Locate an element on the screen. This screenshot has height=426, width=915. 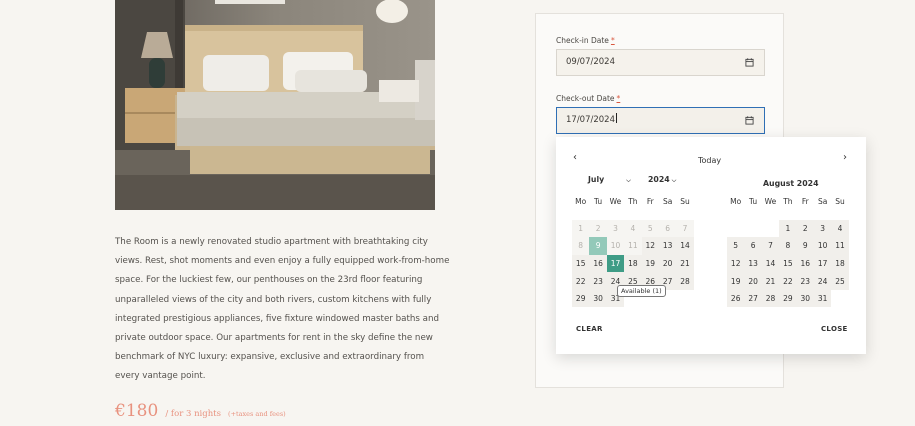
calendar-day: 24 is located at coordinates (822, 281).